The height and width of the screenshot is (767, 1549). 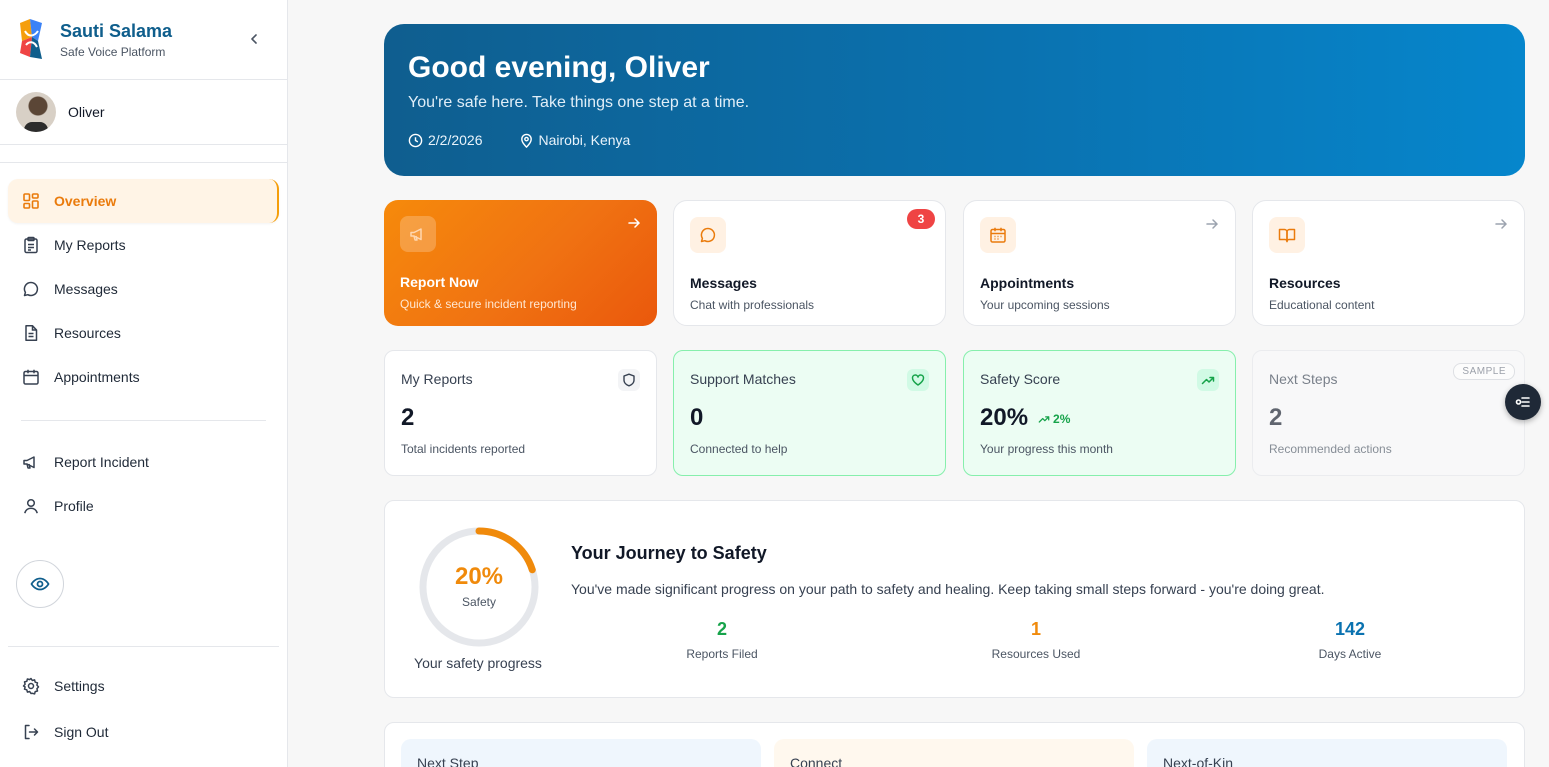 What do you see at coordinates (1036, 640) in the screenshot?
I see `journey-stat-resources-used: 1 Resources Used` at bounding box center [1036, 640].